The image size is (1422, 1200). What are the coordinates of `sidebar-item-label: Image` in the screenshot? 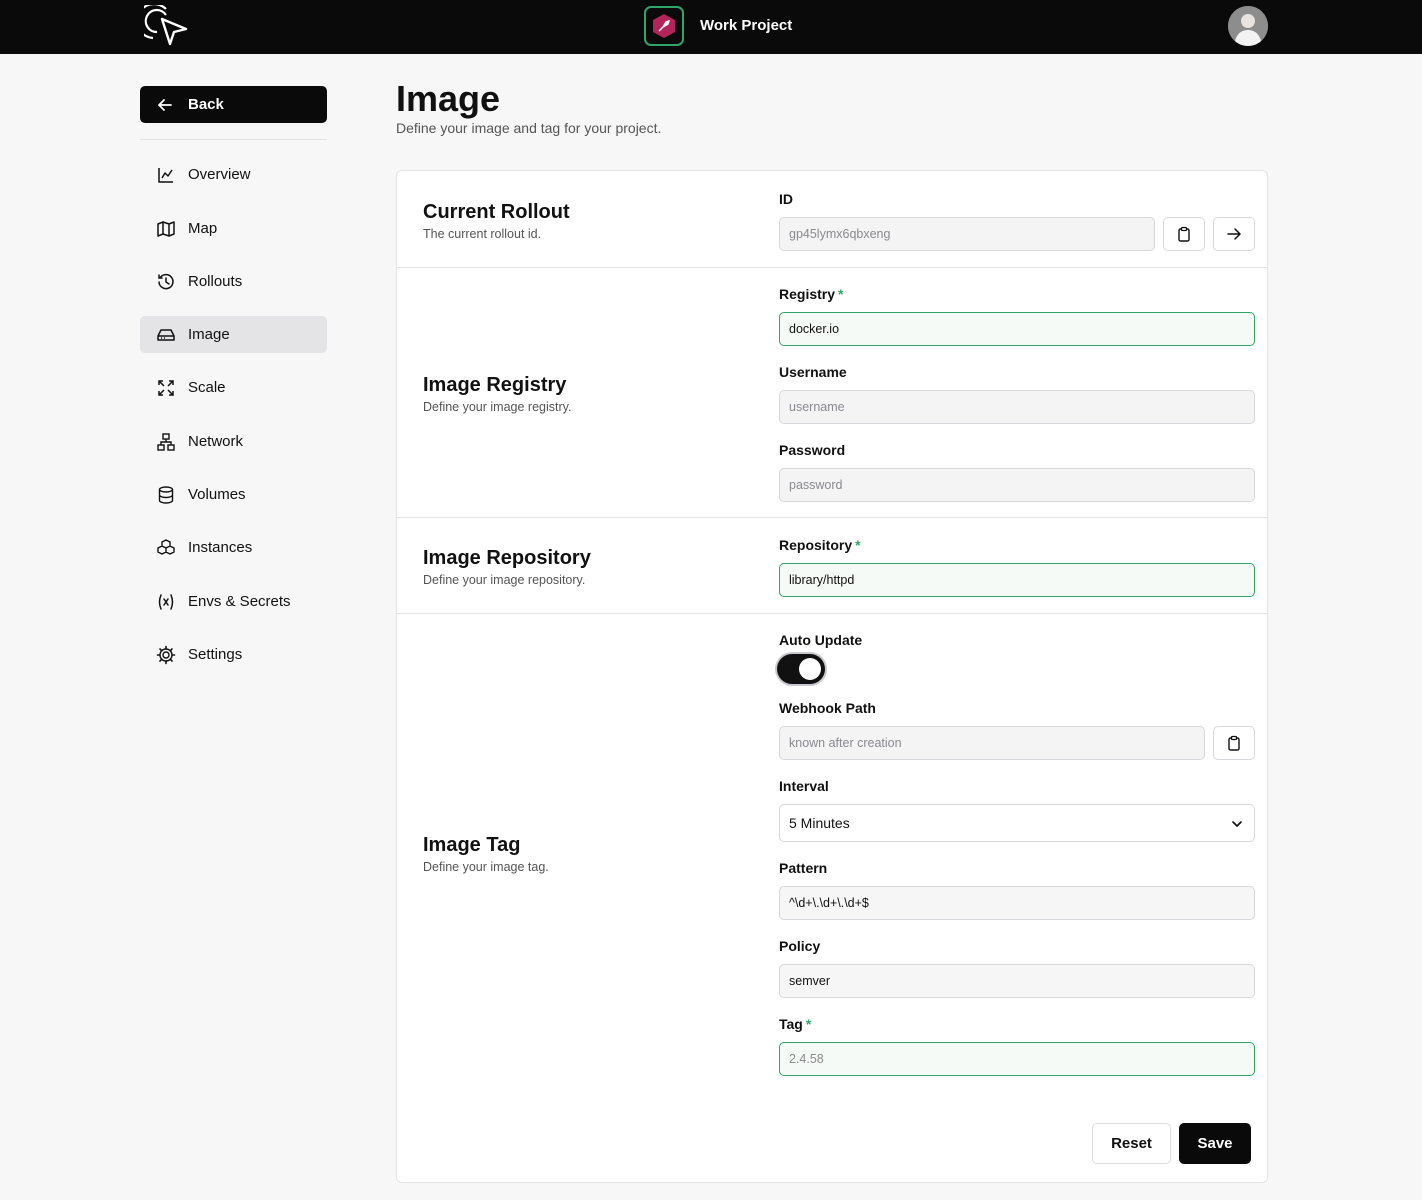 It's located at (209, 334).